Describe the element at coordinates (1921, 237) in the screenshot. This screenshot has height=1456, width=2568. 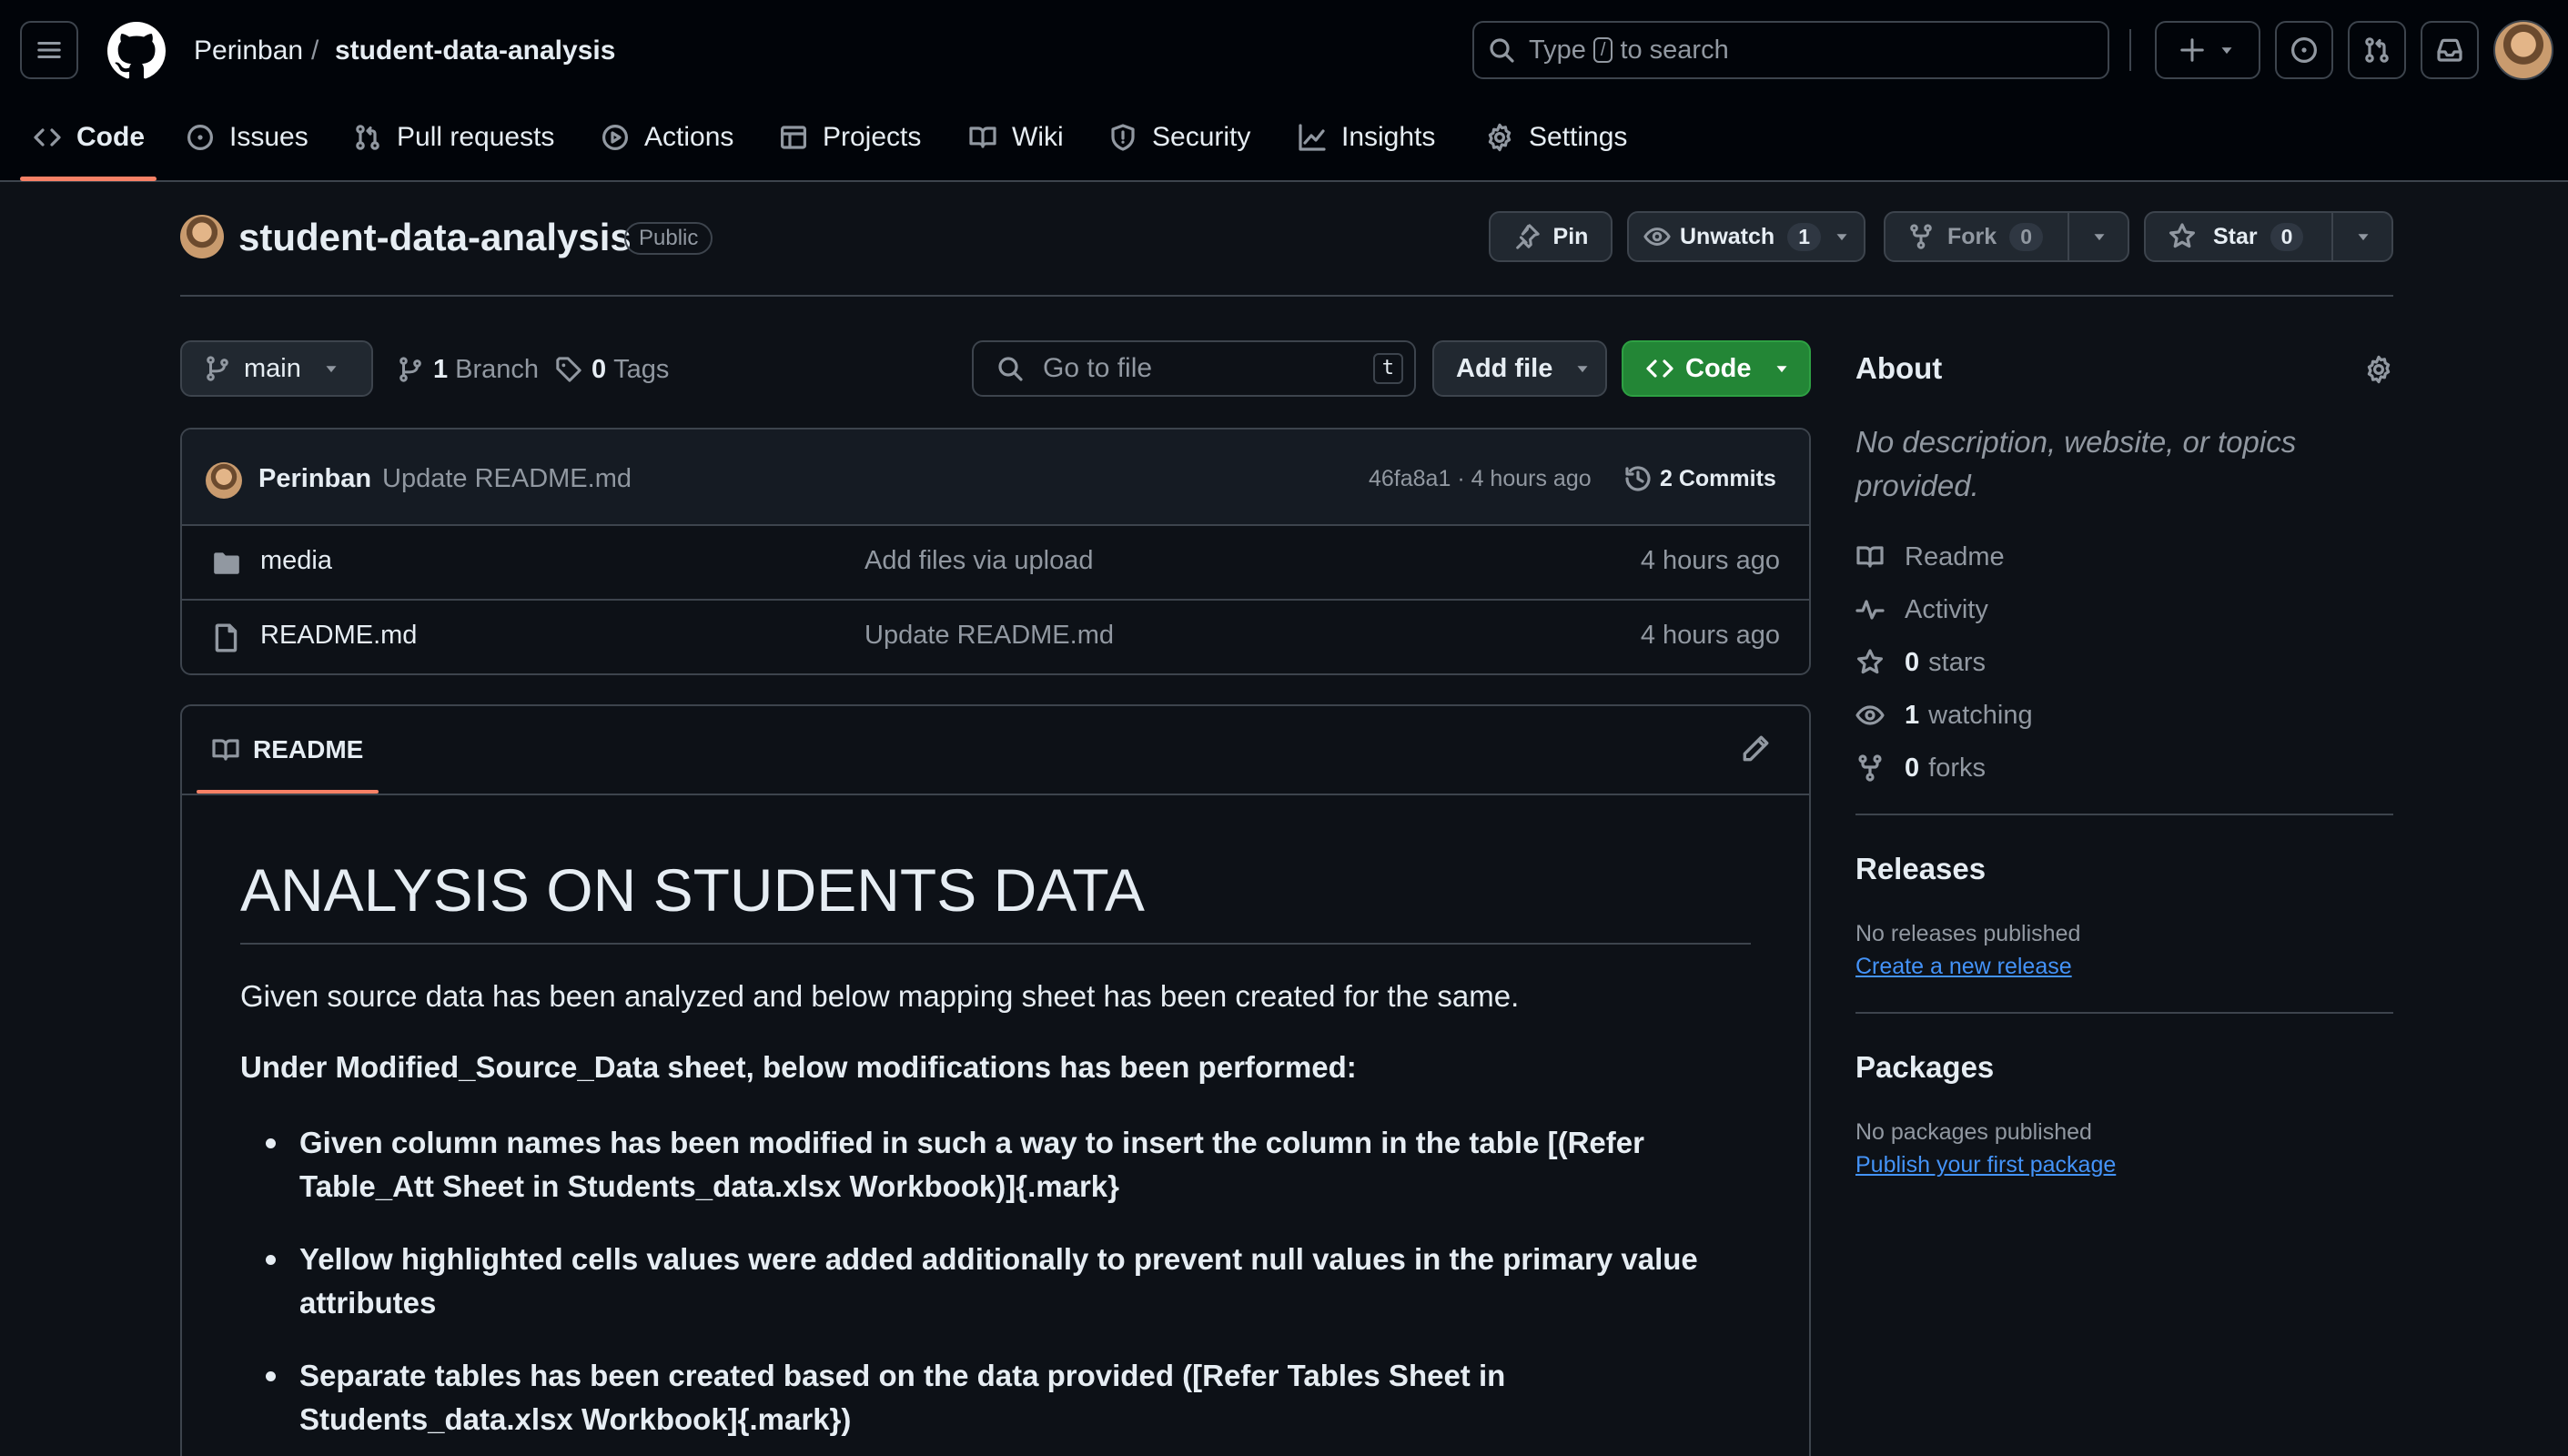
I see `repo-forked-icon` at that location.